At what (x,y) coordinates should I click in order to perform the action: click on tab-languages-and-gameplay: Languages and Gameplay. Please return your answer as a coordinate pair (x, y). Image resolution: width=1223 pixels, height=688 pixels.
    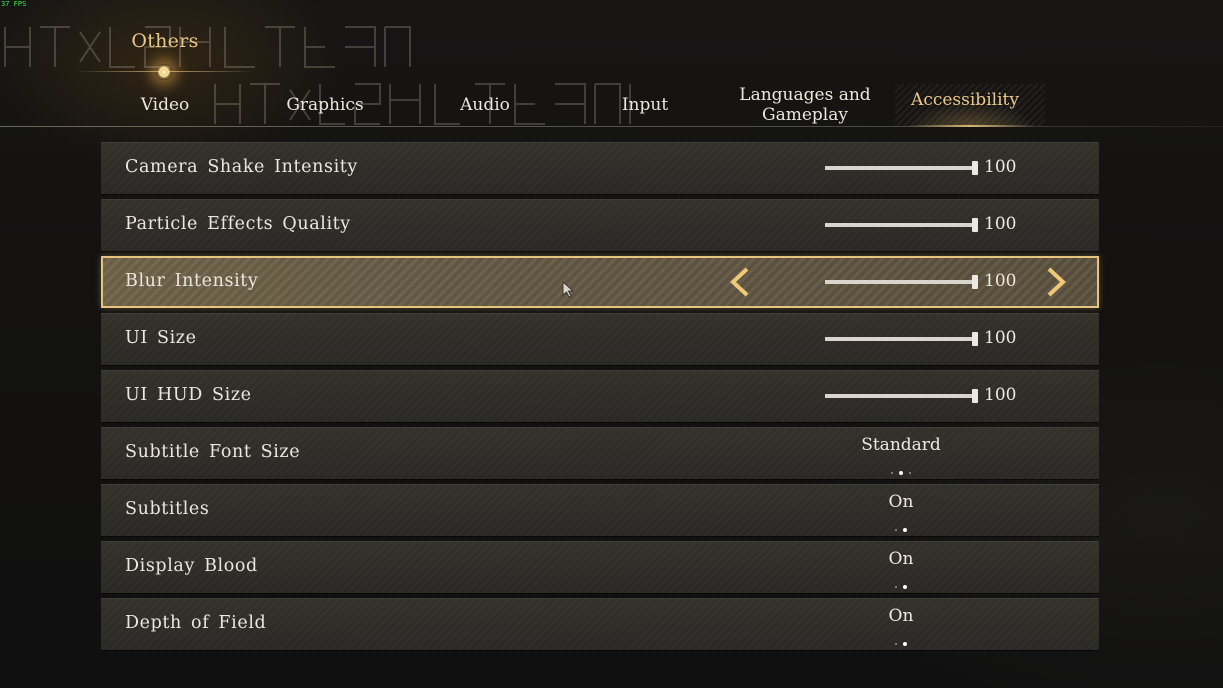
    Looking at the image, I should click on (805, 105).